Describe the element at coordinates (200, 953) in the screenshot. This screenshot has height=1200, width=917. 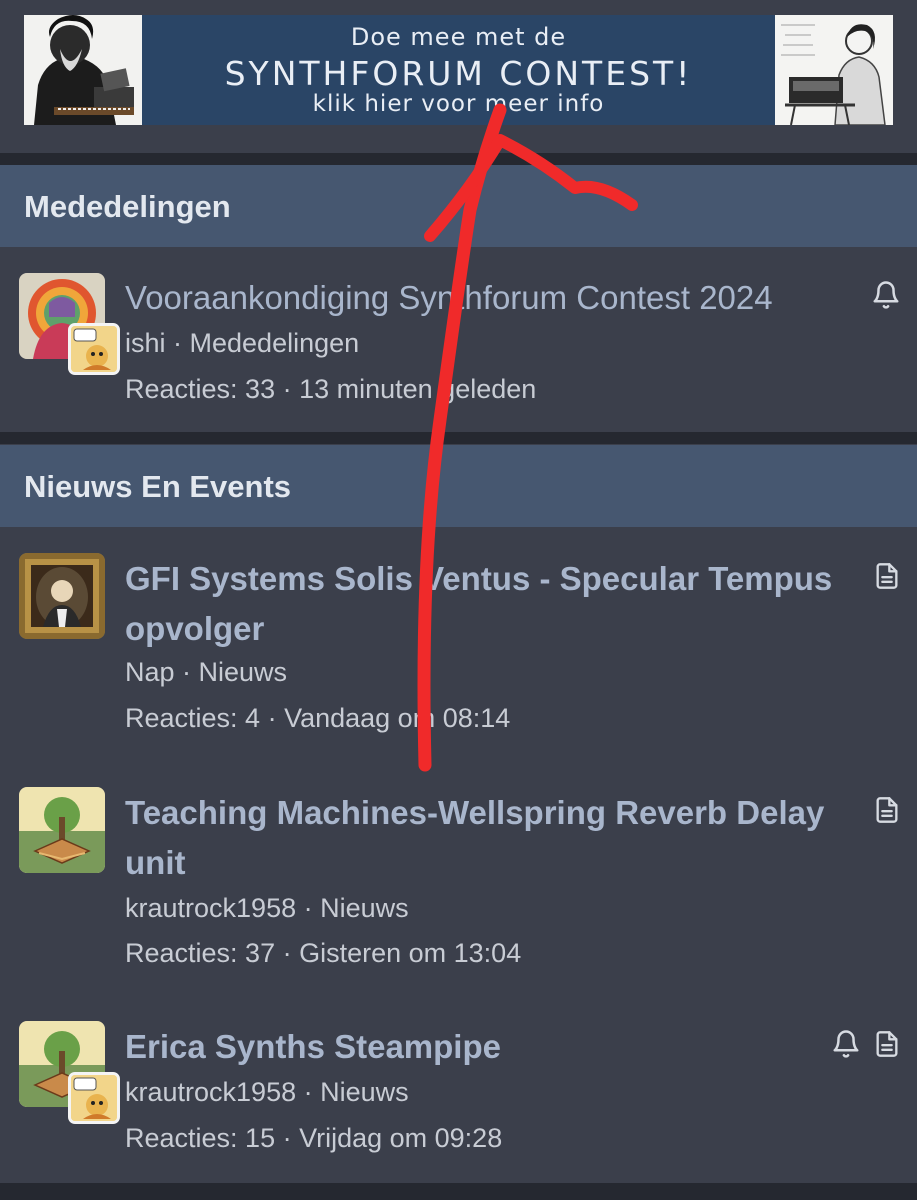
I see `thread-replies: Reacties: 37` at that location.